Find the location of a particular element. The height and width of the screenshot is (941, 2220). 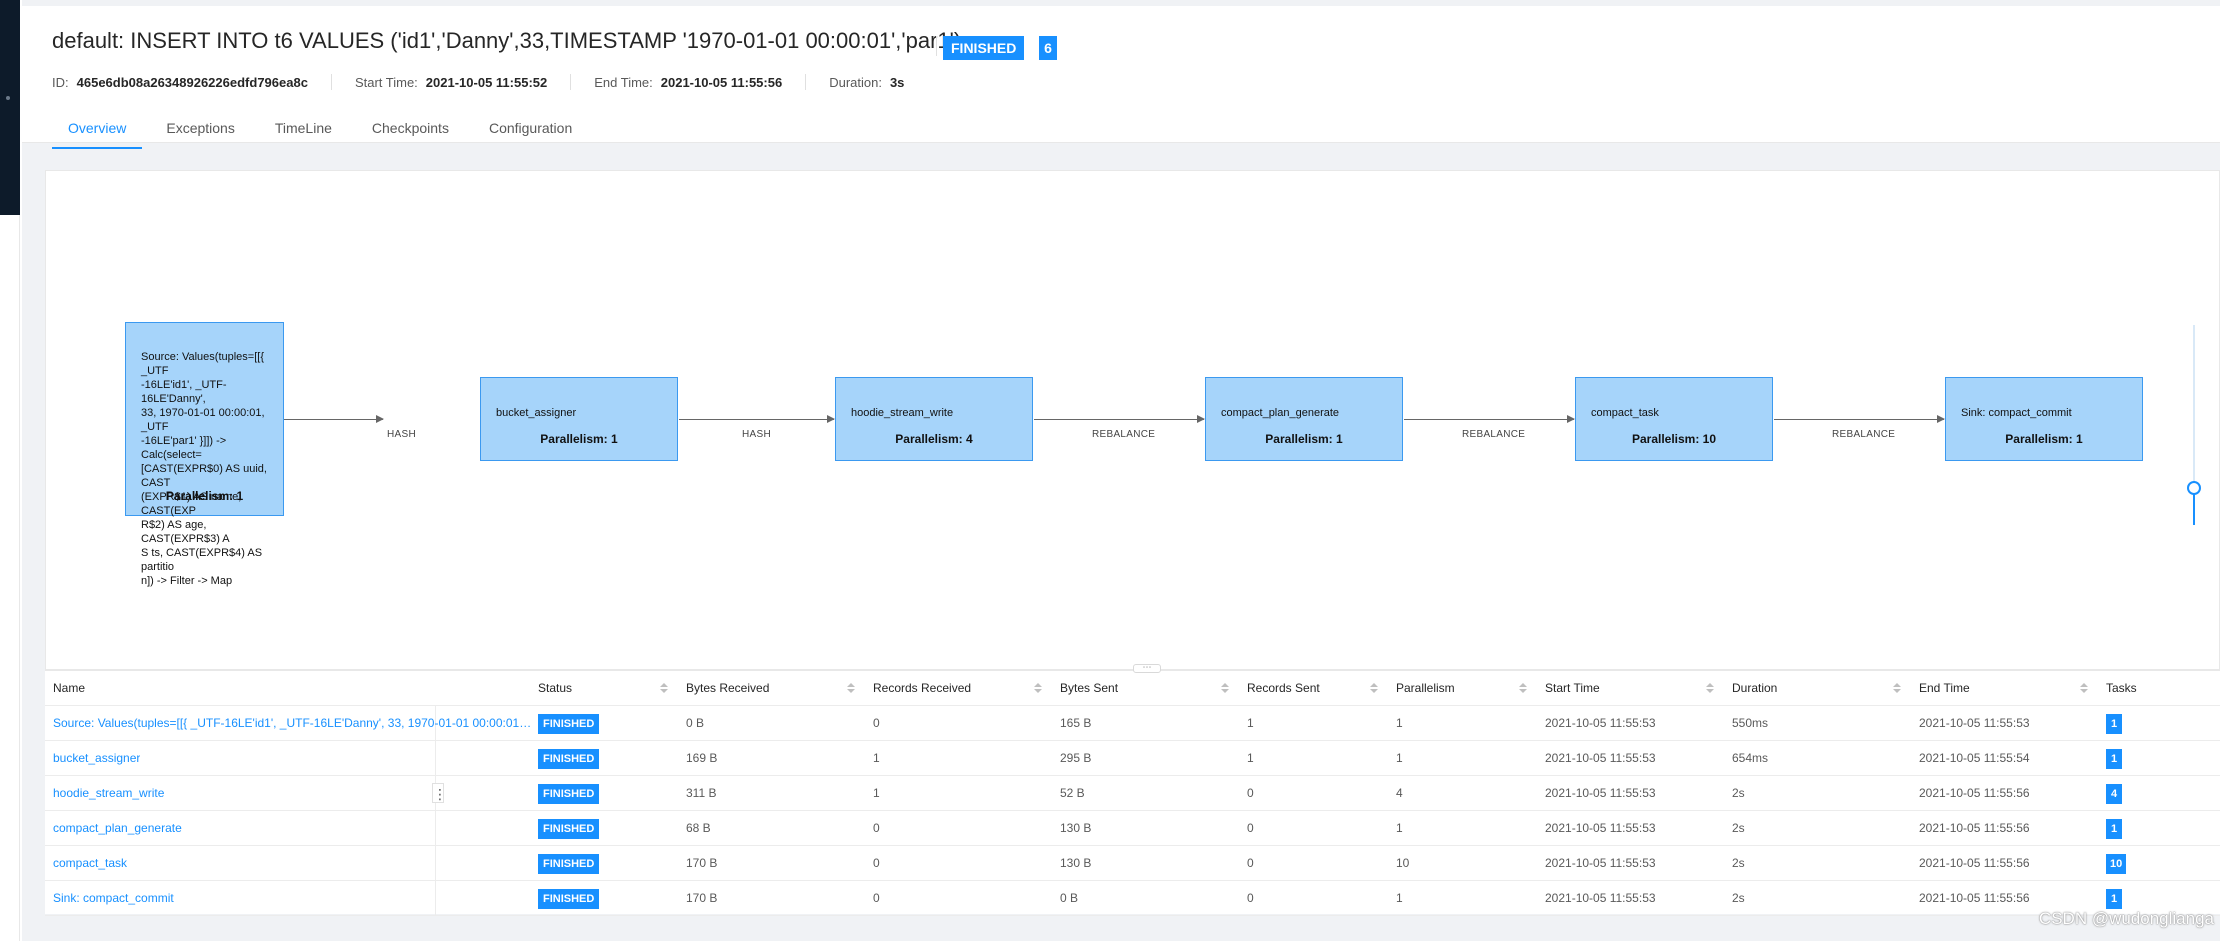

tab-exceptions: Exceptions is located at coordinates (200, 131).